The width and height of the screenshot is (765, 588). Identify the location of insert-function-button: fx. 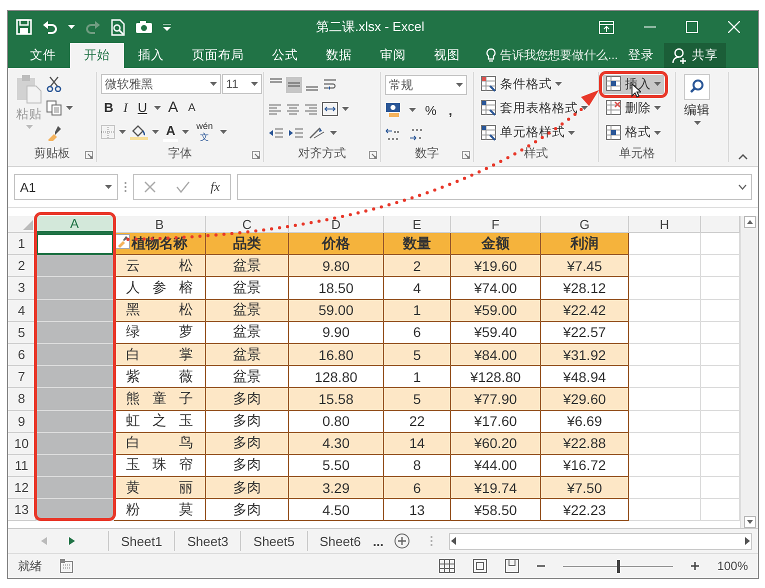
(215, 187).